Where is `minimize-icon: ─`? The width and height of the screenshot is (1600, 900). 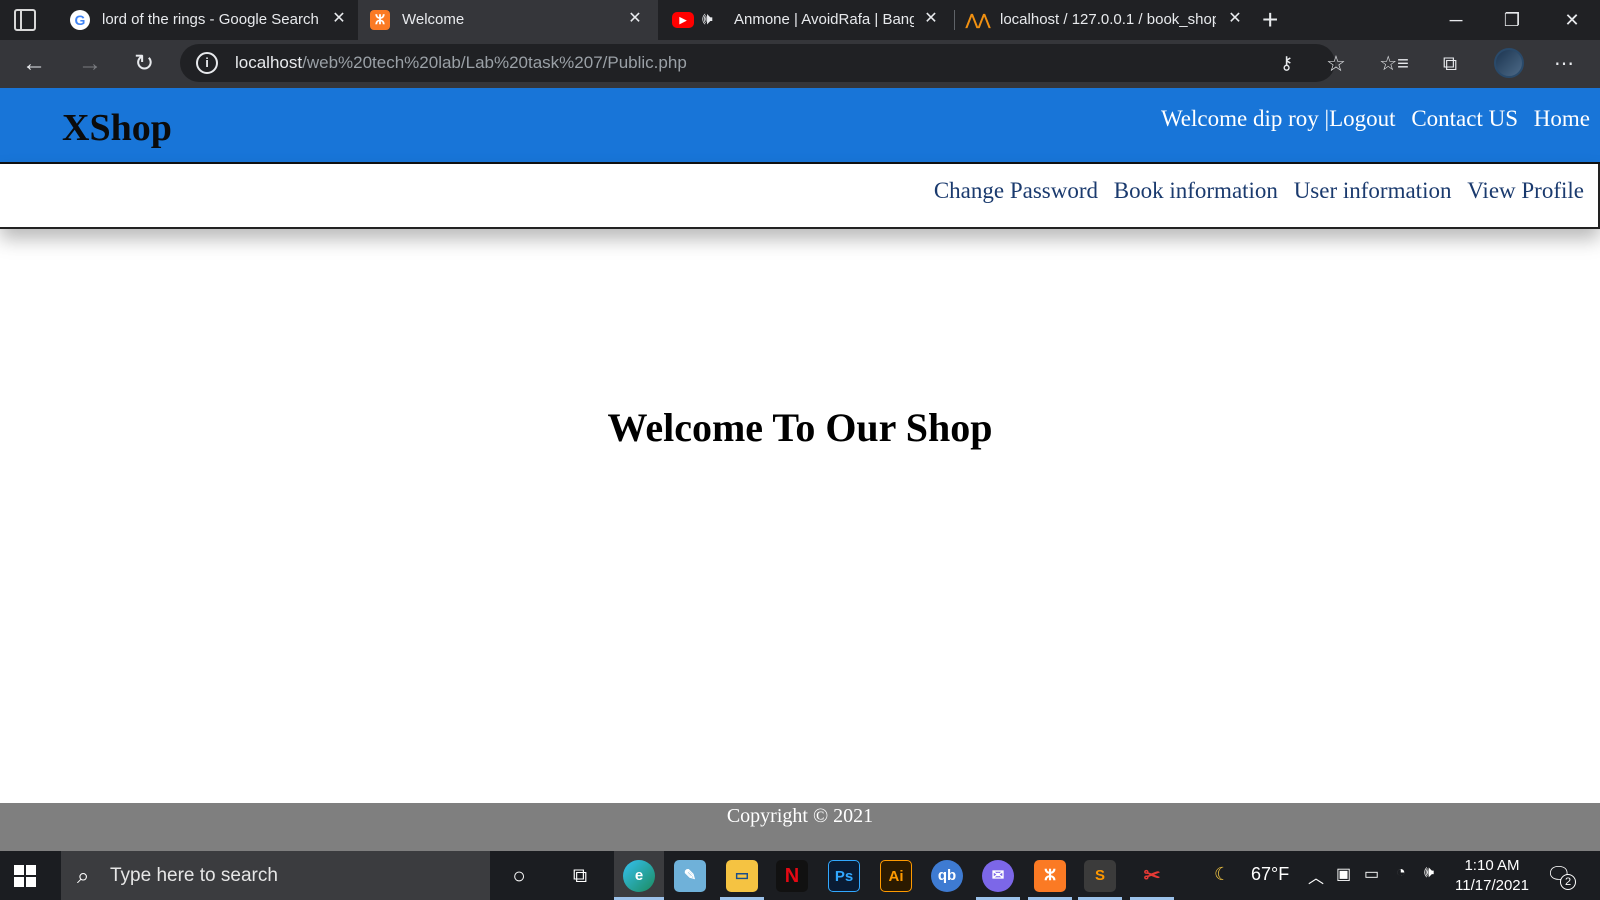
minimize-icon: ─ is located at coordinates (1456, 20).